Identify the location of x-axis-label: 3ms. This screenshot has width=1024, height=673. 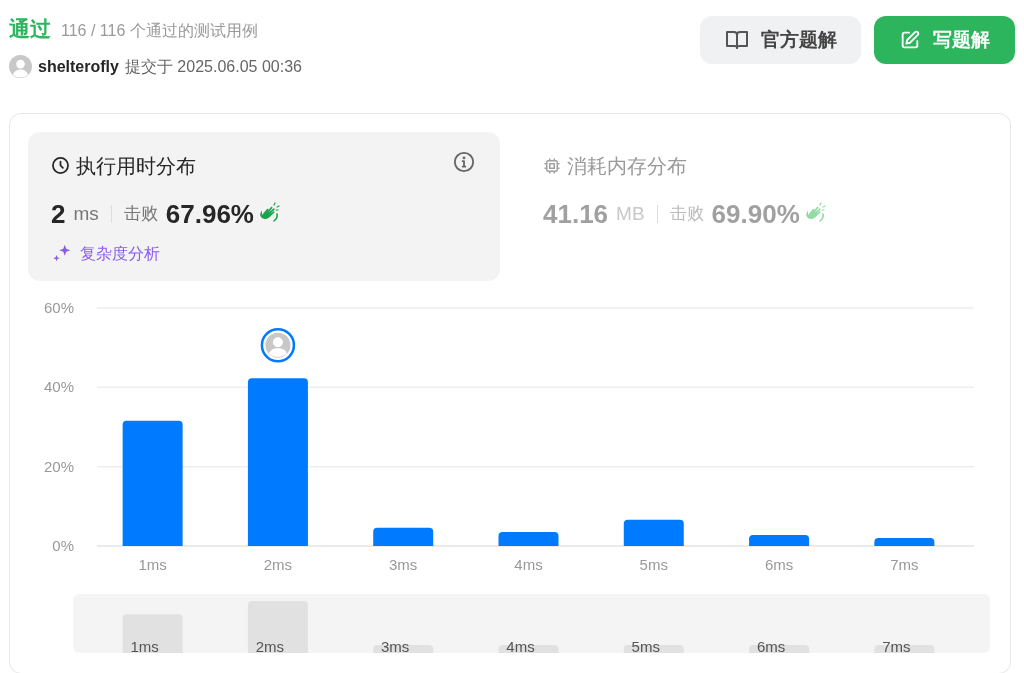
(403, 564).